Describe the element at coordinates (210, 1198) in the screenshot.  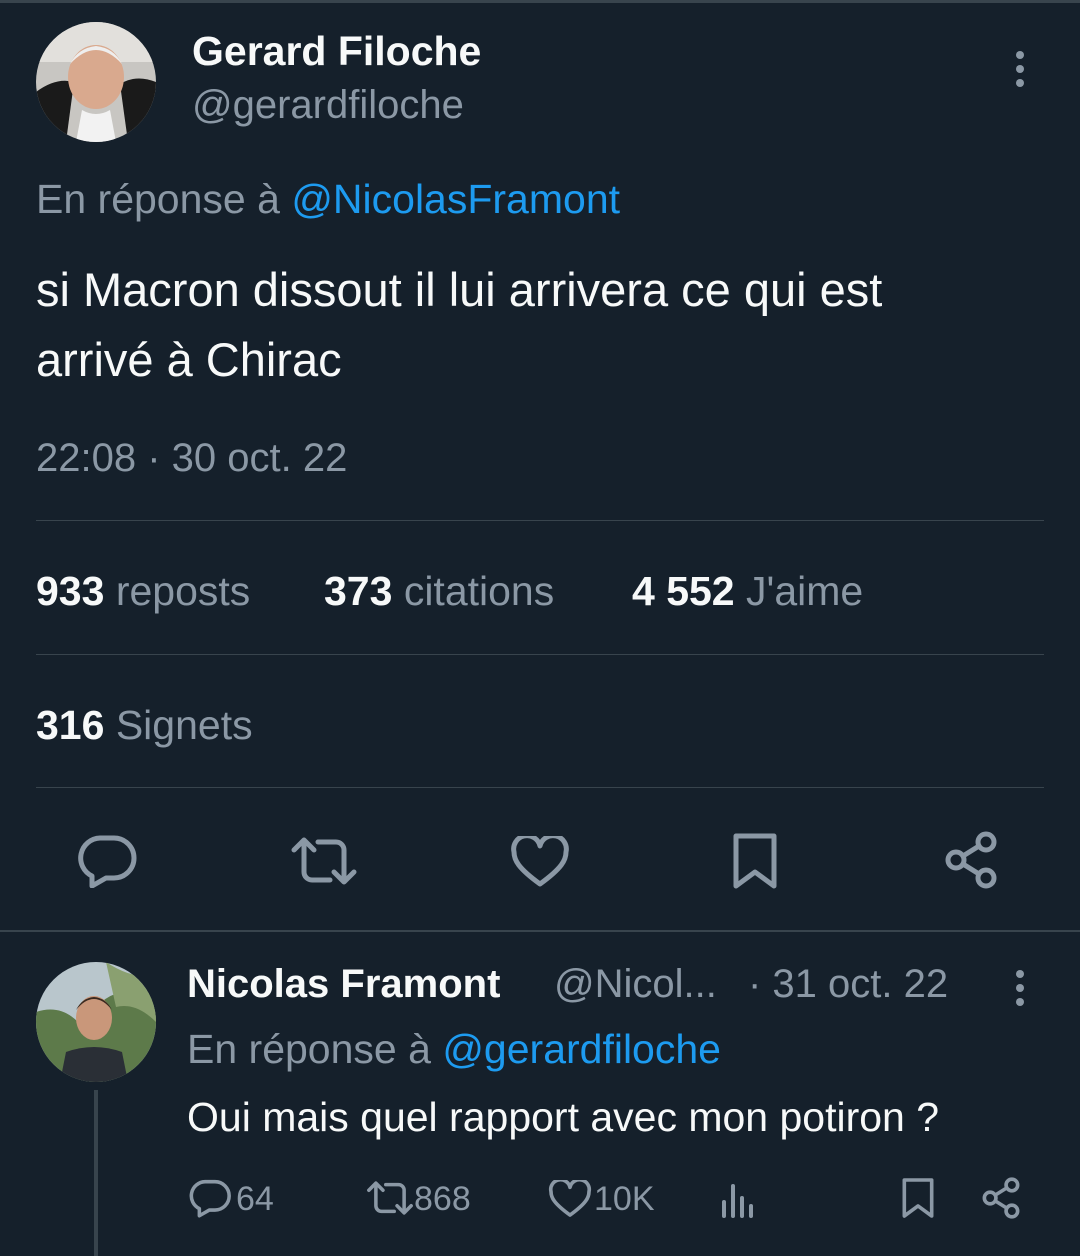
I see `reply-count-icon` at that location.